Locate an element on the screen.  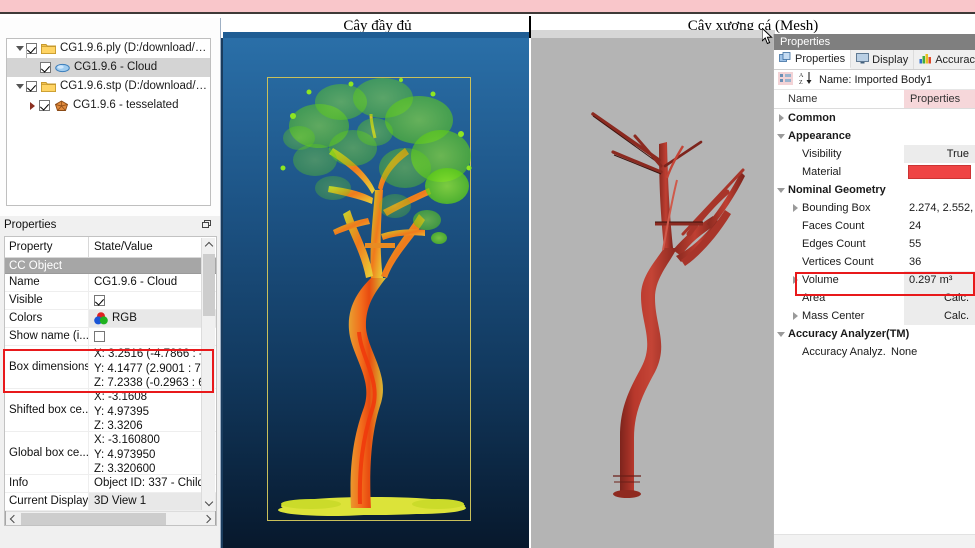
show-name-checkbox is located at coordinates (99, 336).